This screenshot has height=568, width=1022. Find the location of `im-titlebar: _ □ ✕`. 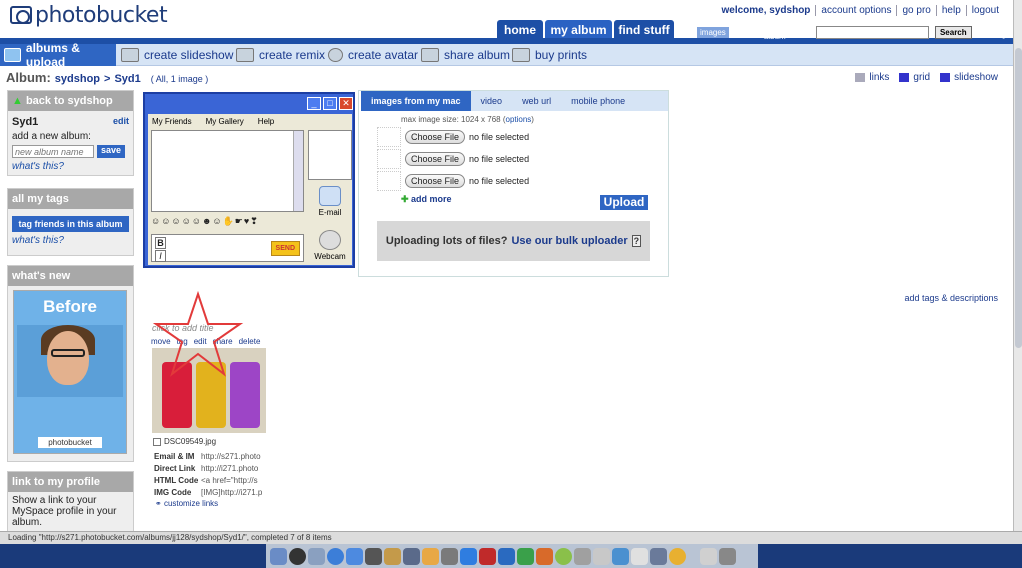

im-titlebar: _ □ ✕ is located at coordinates (249, 103).